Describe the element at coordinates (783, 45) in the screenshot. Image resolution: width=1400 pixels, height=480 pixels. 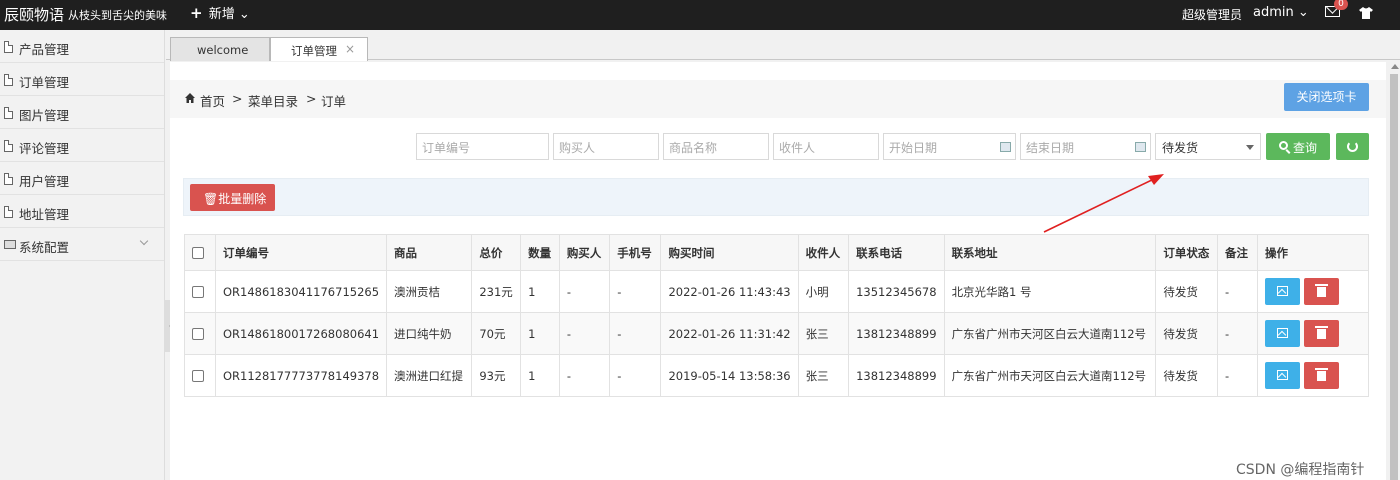
I see `tab-bar: welcome 订单管理 ×` at that location.